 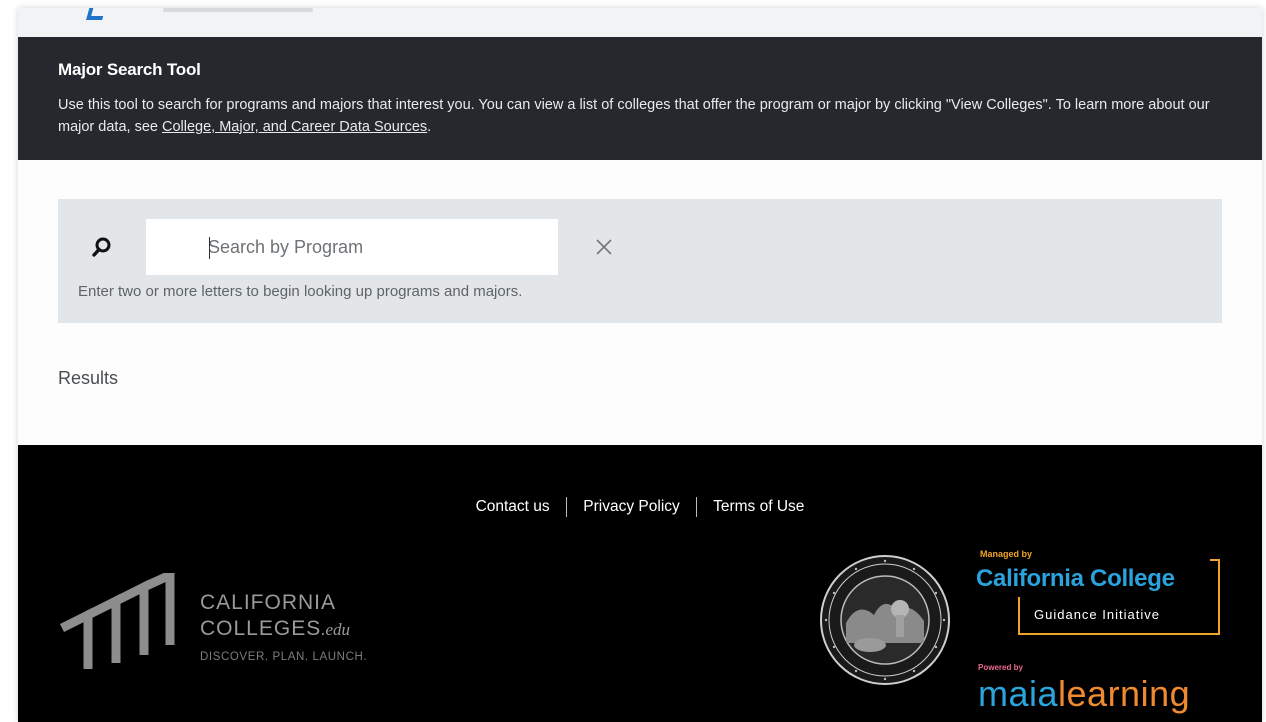 What do you see at coordinates (209, 248) in the screenshot?
I see `text-caret` at bounding box center [209, 248].